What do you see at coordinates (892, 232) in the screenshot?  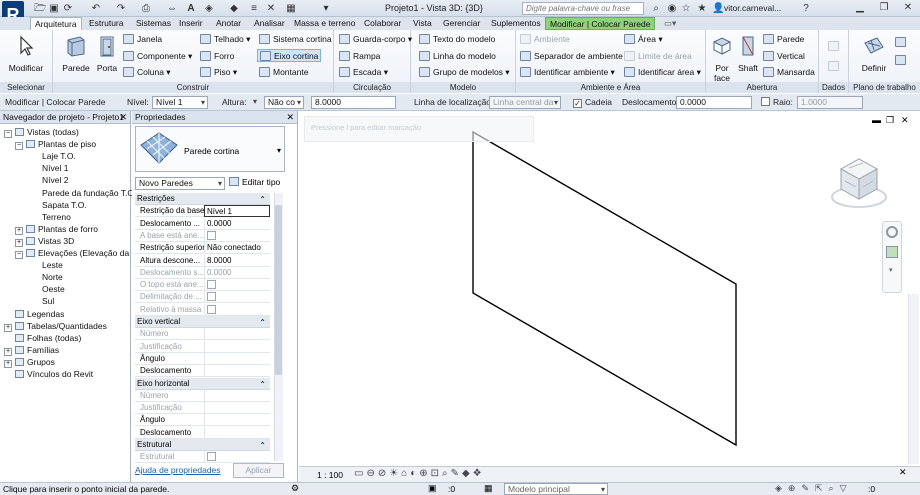 I see `steering-wheel-icon` at bounding box center [892, 232].